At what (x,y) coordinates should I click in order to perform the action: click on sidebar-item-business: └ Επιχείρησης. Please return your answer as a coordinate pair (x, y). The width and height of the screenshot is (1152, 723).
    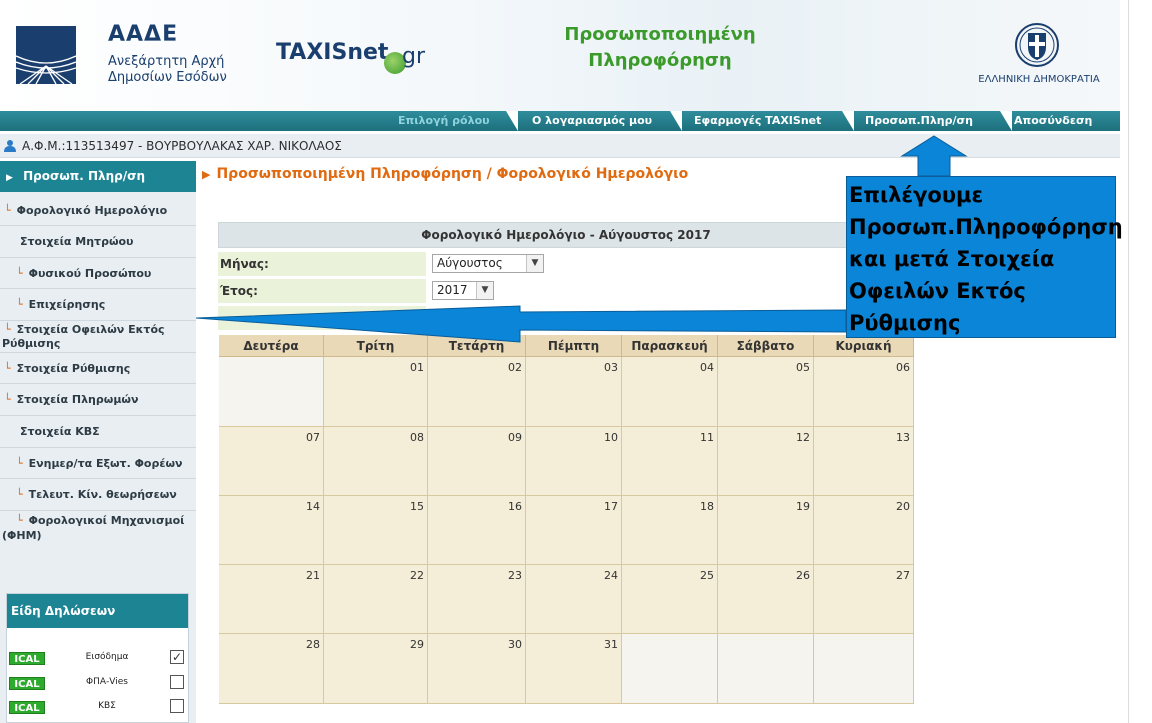
    Looking at the image, I should click on (98, 305).